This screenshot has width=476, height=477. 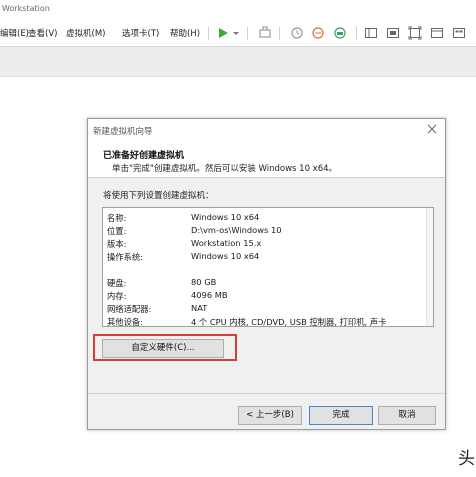 I want to click on play-icon, so click(x=223, y=33).